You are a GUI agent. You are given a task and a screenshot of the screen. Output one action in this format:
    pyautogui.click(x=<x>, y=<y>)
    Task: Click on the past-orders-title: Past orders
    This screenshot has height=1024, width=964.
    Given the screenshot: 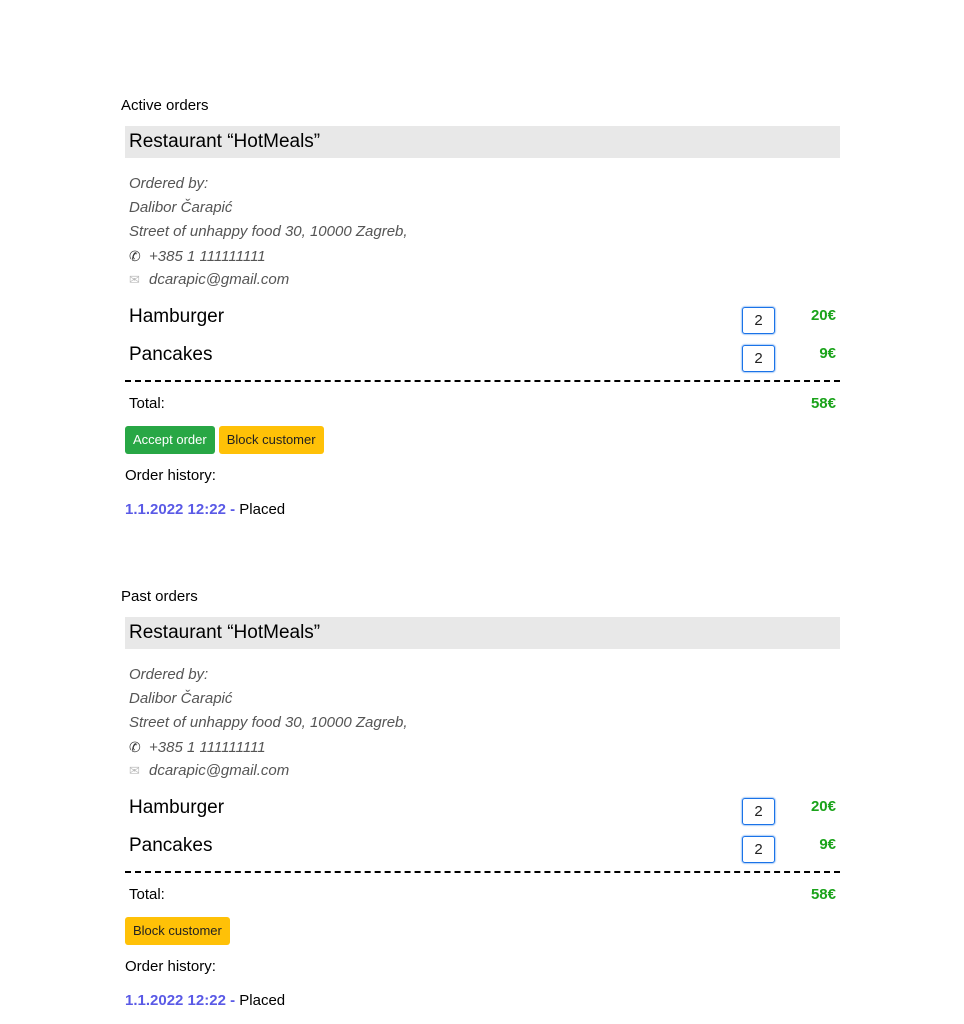 What is the action you would take?
    pyautogui.click(x=159, y=596)
    